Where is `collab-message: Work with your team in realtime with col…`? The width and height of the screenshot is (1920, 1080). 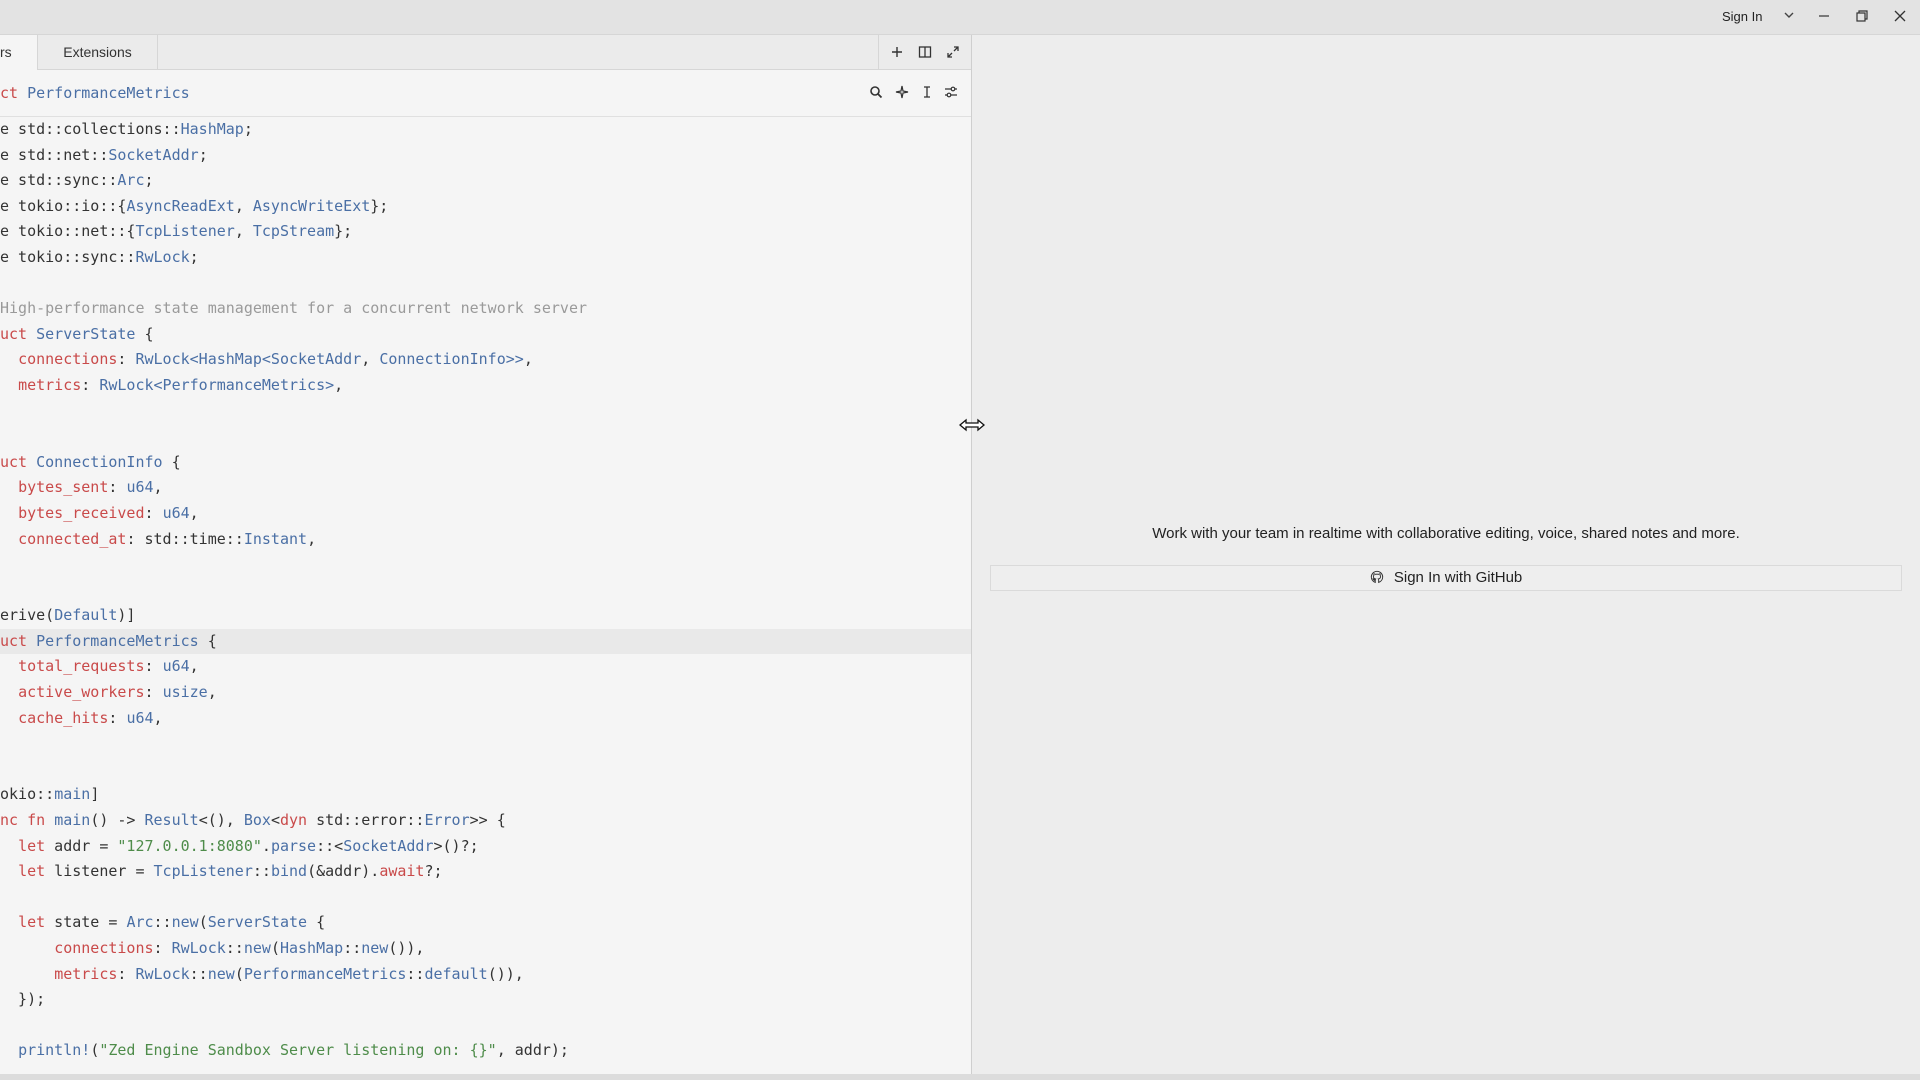 collab-message: Work with your team in realtime with col… is located at coordinates (1446, 533).